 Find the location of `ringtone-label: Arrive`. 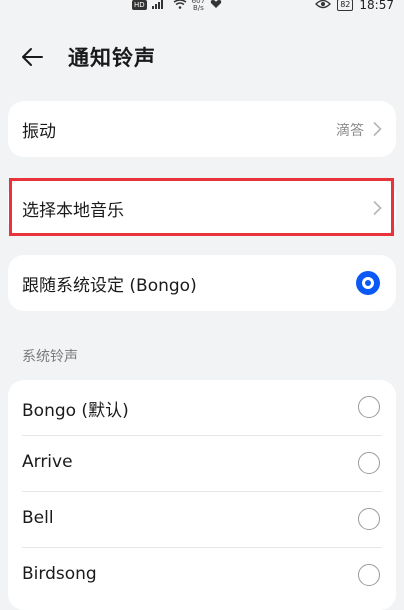

ringtone-label: Arrive is located at coordinates (47, 462).